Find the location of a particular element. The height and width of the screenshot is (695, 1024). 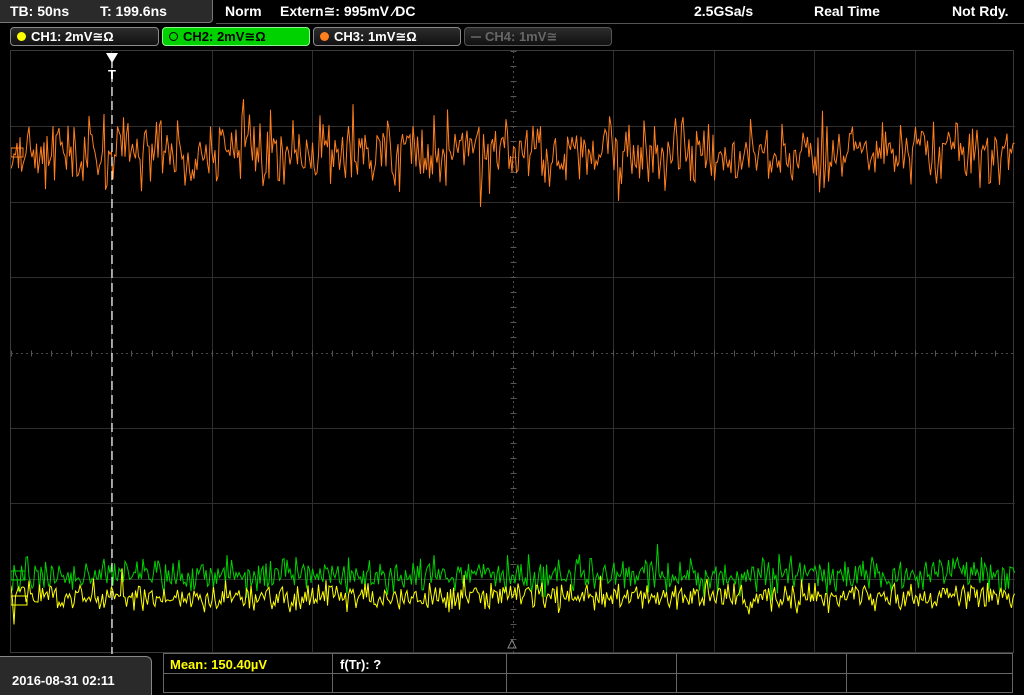

channel-label: CH4: 1mV≅ is located at coordinates (521, 36).